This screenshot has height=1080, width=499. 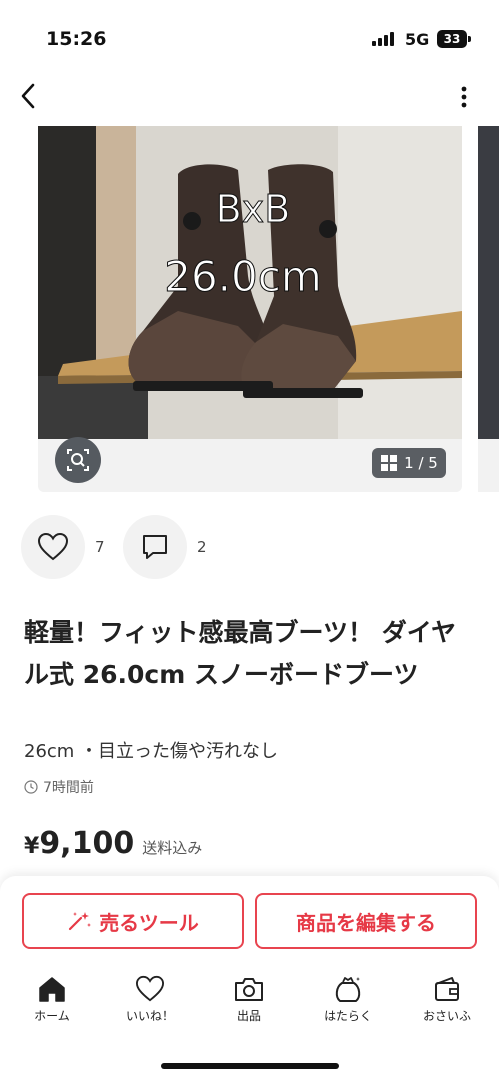 I want to click on nav-work: はたらく, so click(x=348, y=999).